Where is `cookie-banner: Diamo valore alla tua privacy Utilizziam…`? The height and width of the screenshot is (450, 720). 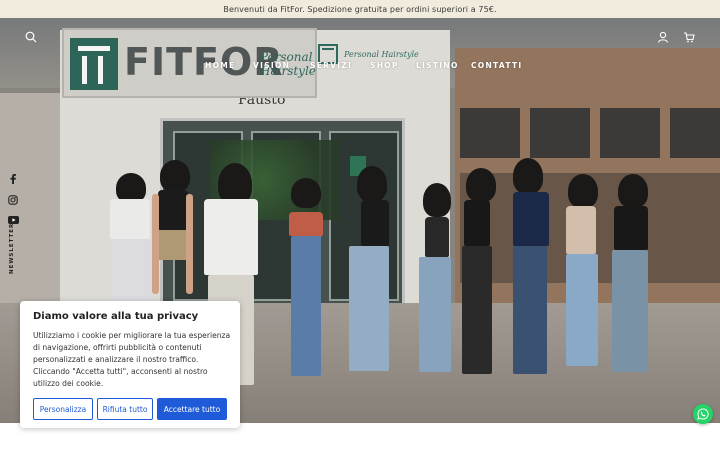
cookie-banner: Diamo valore alla tua privacy Utilizziam… is located at coordinates (130, 364).